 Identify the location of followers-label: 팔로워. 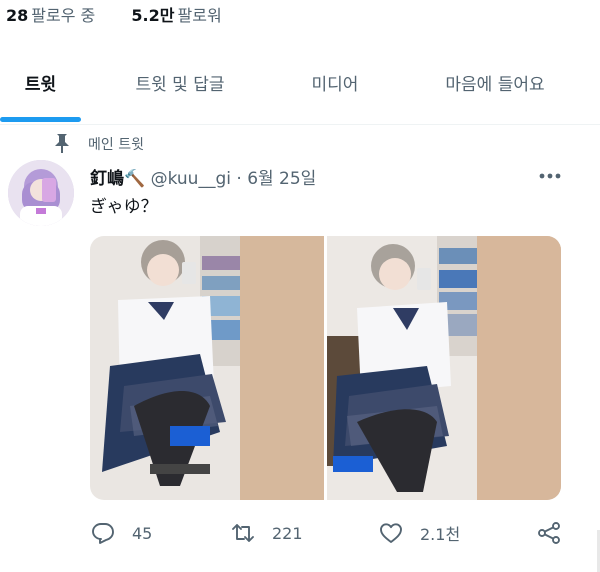
(199, 15).